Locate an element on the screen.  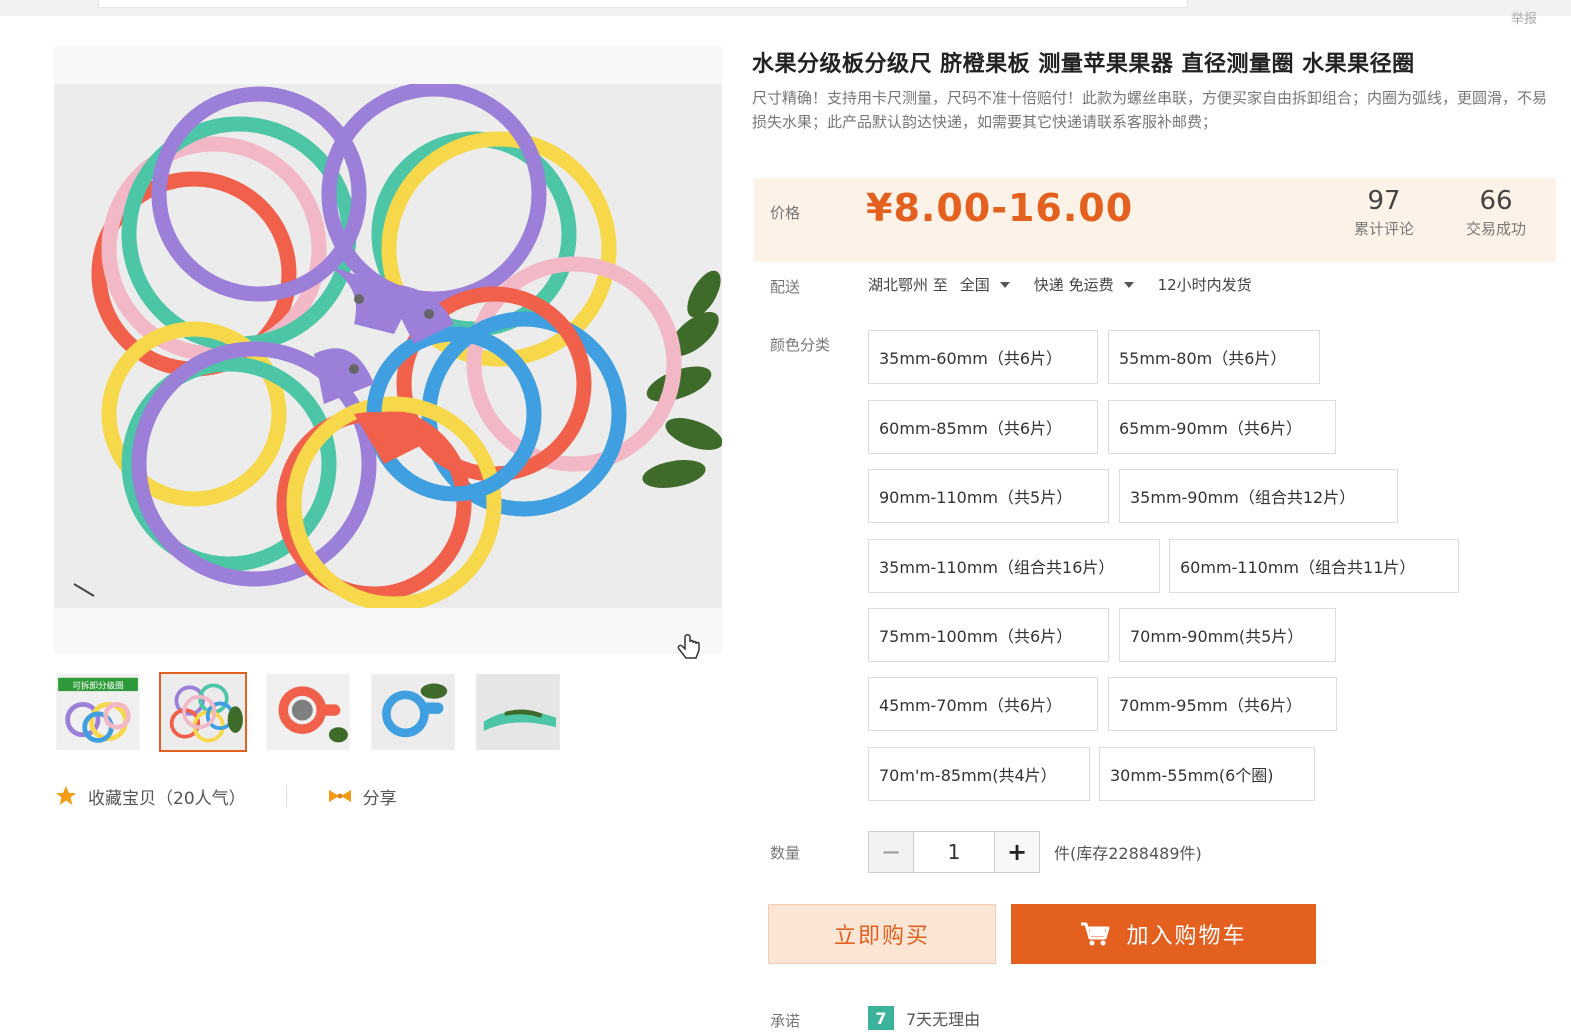
color-option: 60mm-85mm（共6片） is located at coordinates (983, 427).